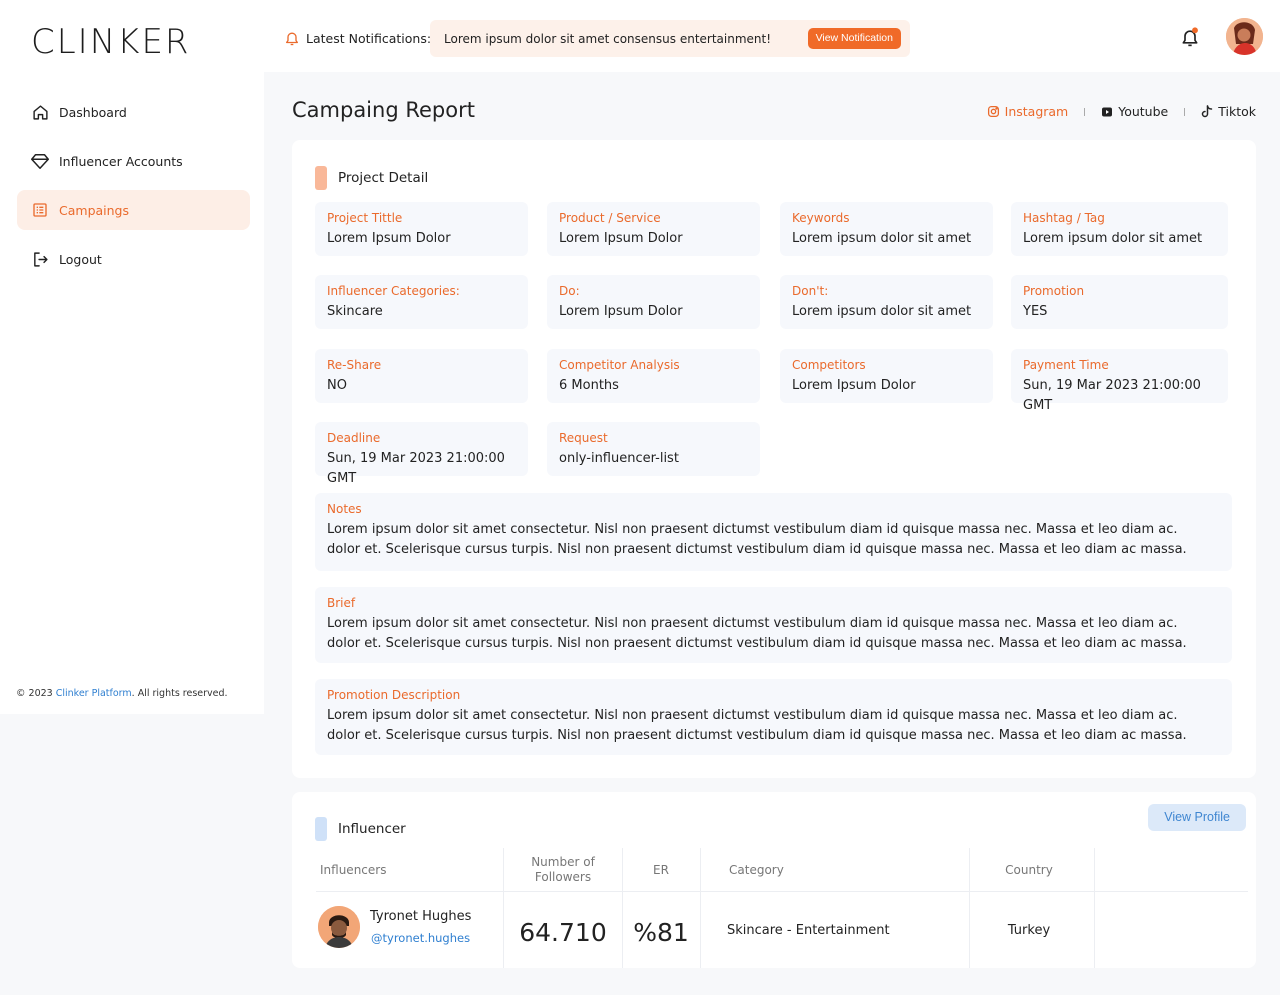 The height and width of the screenshot is (995, 1280). I want to click on field-label: Request, so click(583, 438).